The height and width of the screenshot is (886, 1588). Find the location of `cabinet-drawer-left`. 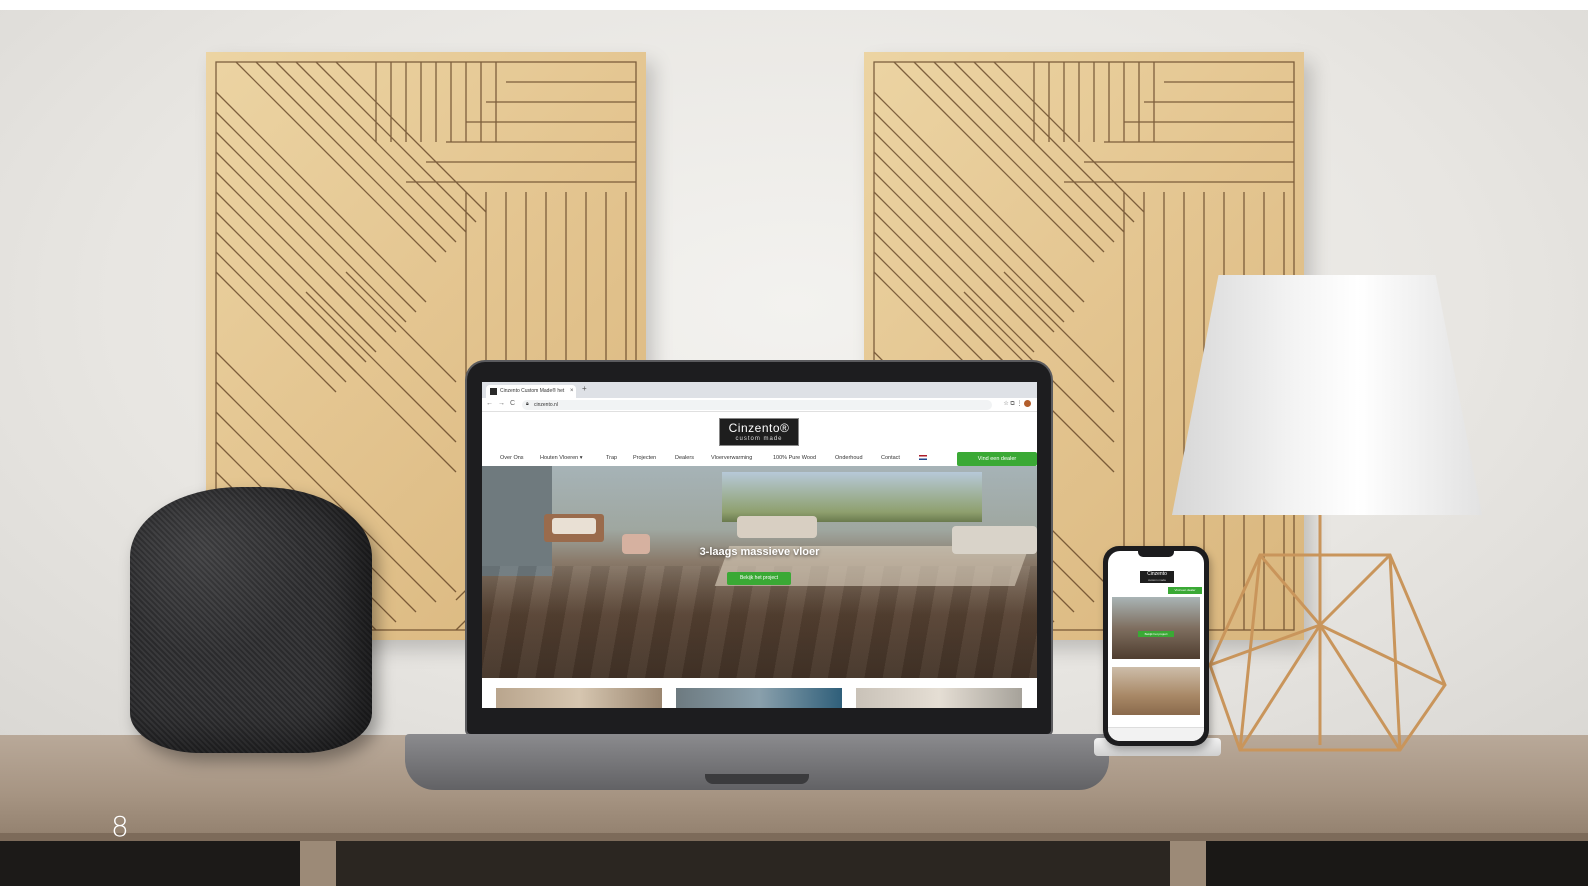

cabinet-drawer-left is located at coordinates (150, 863).